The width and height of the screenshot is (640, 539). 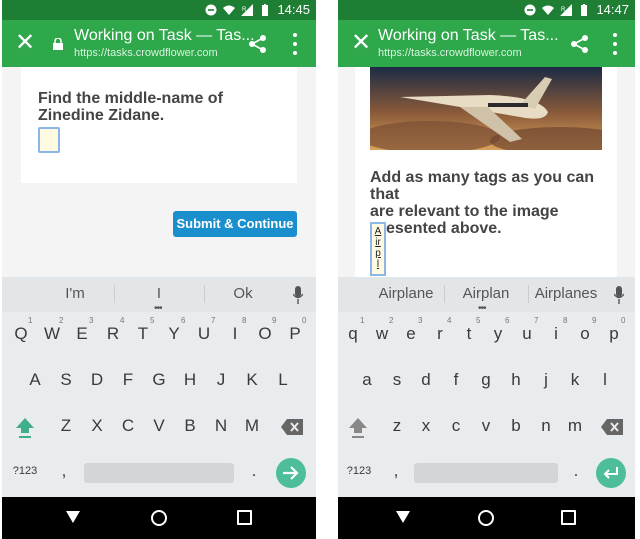 What do you see at coordinates (426, 426) in the screenshot?
I see `key-x: x` at bounding box center [426, 426].